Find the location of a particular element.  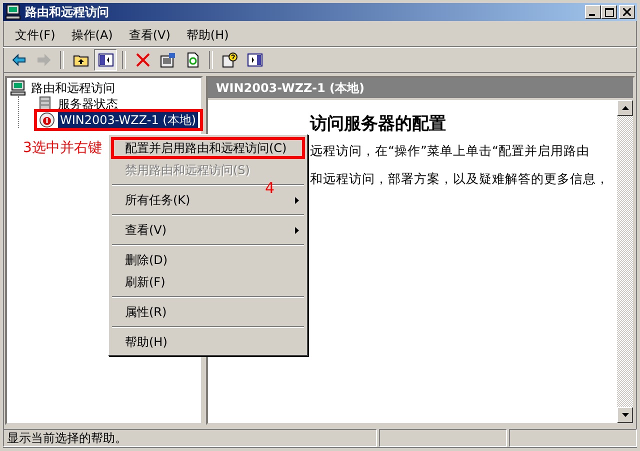

context-menu-item: 删除(D) is located at coordinates (208, 260).